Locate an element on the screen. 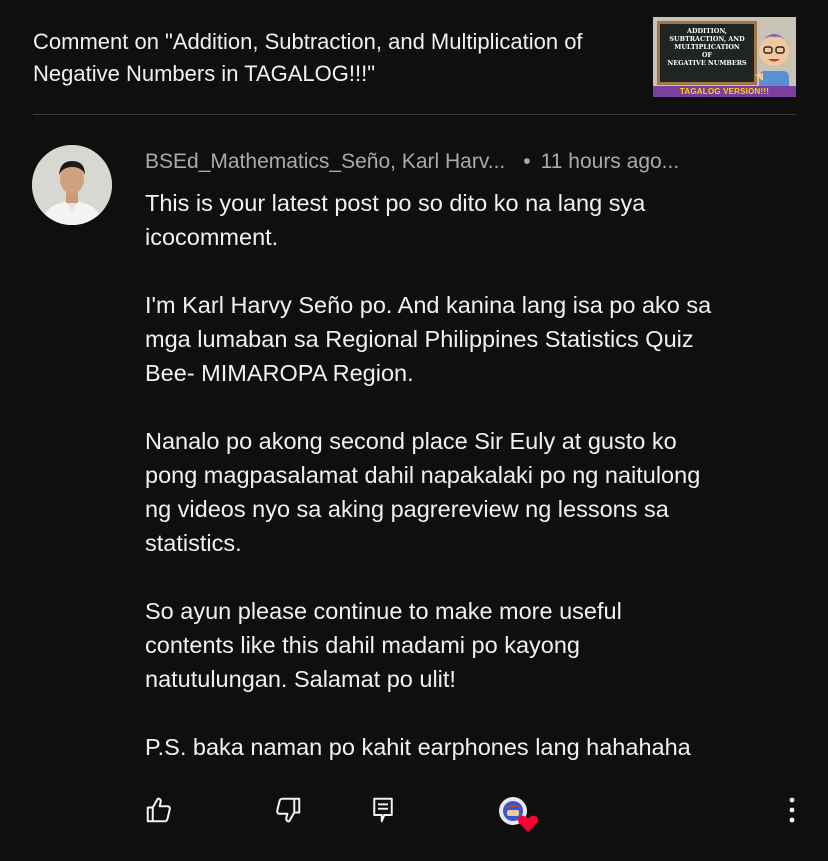  thumbnail-line: OF is located at coordinates (707, 55).